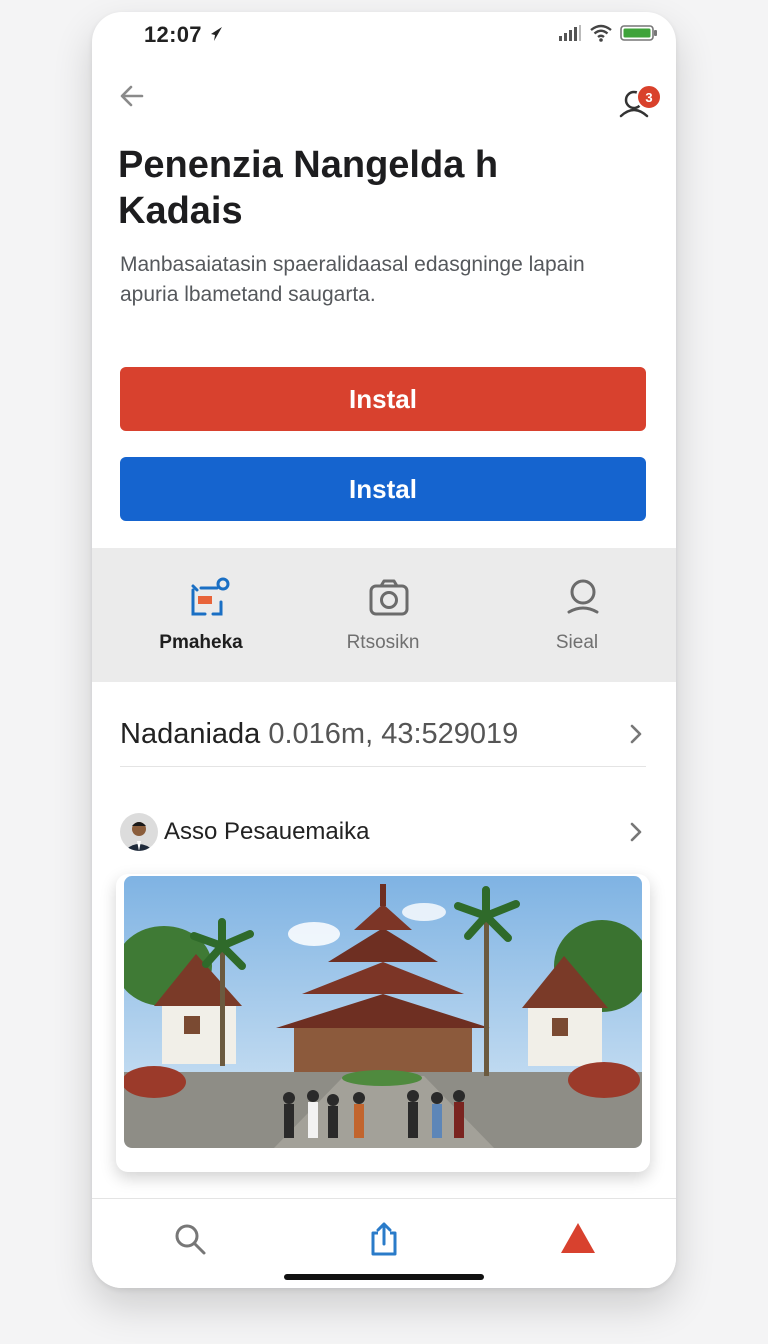 This screenshot has height=1344, width=768. I want to click on title-line-1: Penenzia Nangelda h, so click(308, 165).